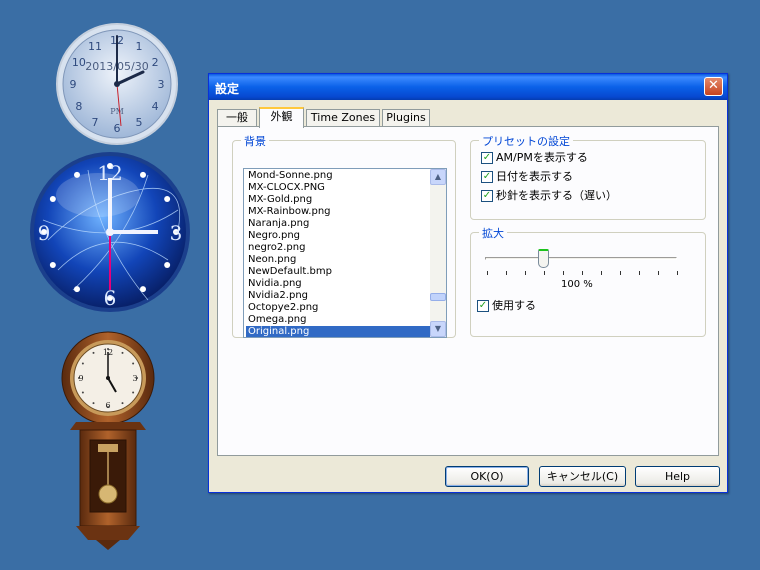 The image size is (760, 570). What do you see at coordinates (493, 233) in the screenshot?
I see `zoom-group-label: 拡大` at bounding box center [493, 233].